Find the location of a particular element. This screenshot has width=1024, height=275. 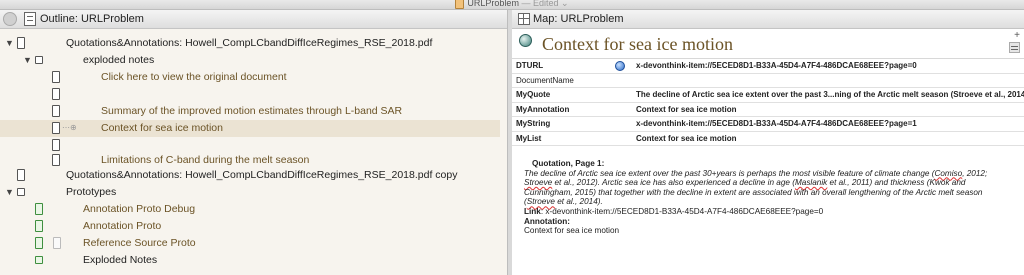

annotation-value: Context for sea ice motion is located at coordinates (572, 231).